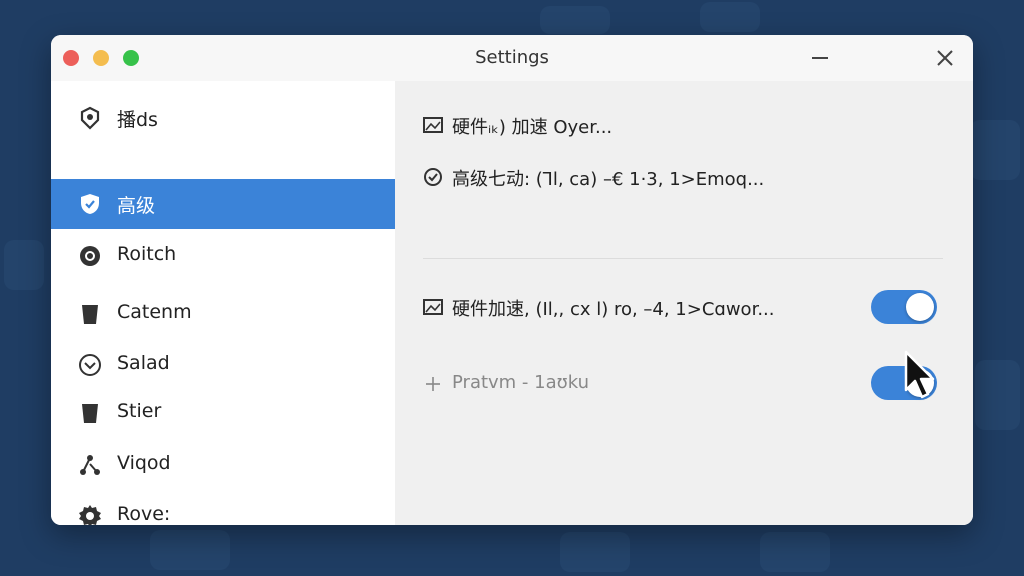 The height and width of the screenshot is (576, 1024). Describe the element at coordinates (90, 514) in the screenshot. I see `gear-icon` at that location.